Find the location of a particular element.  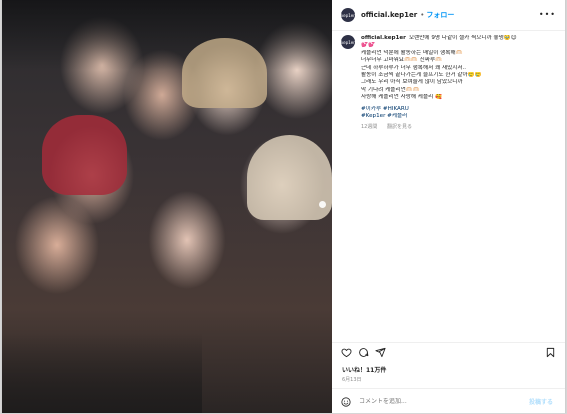

hashtag-link: #이카루 #HIKARU is located at coordinates (385, 109).